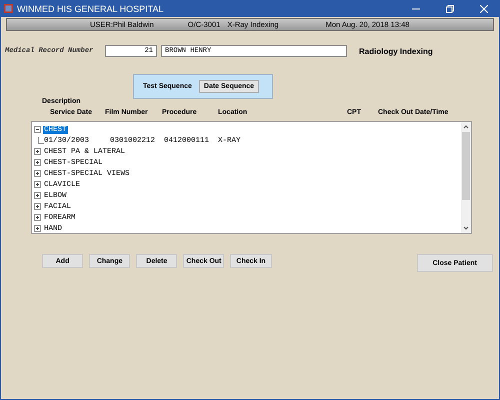 This screenshot has width=500, height=400. Describe the element at coordinates (396, 51) in the screenshot. I see `section-title: Radiology Indexing` at that location.